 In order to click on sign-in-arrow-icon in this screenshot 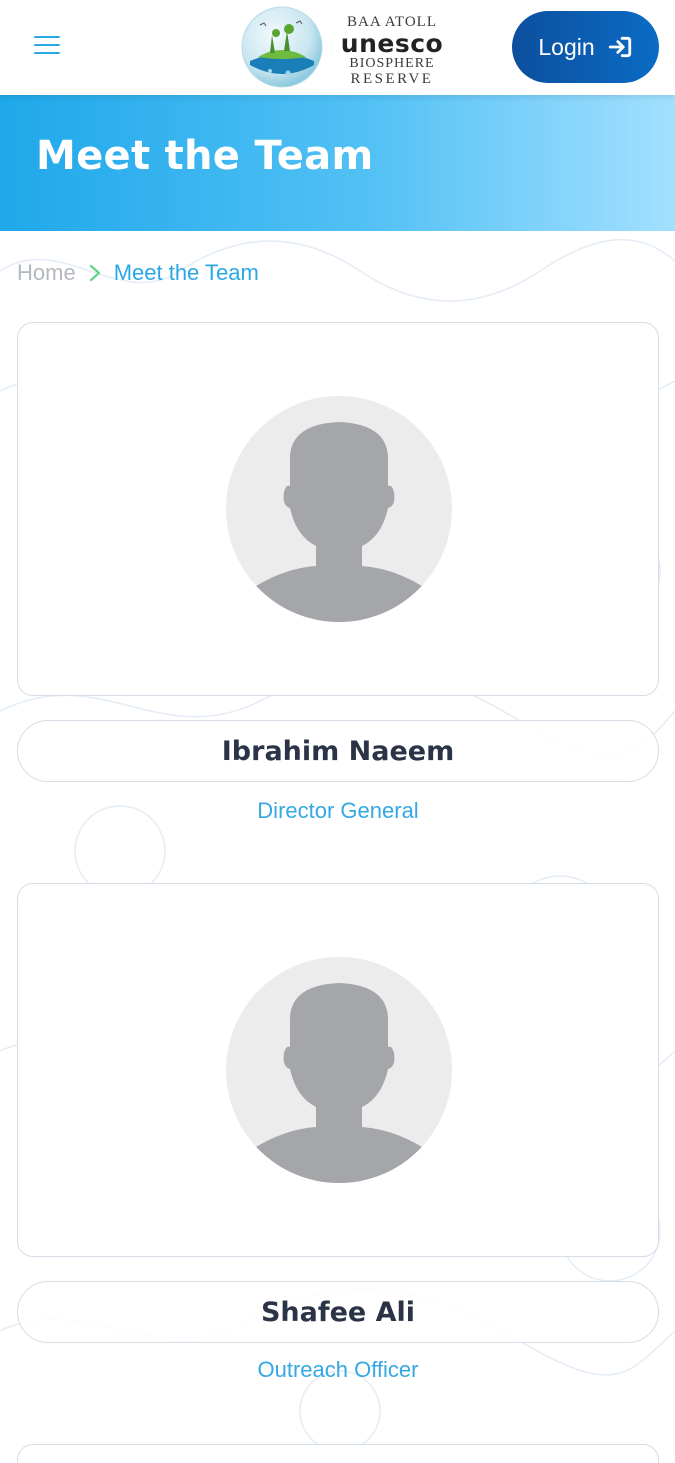, I will do `click(619, 47)`.